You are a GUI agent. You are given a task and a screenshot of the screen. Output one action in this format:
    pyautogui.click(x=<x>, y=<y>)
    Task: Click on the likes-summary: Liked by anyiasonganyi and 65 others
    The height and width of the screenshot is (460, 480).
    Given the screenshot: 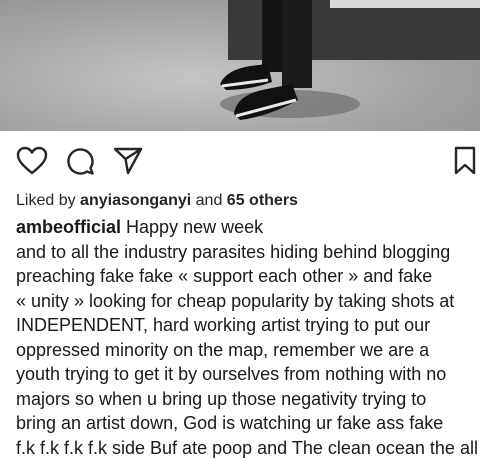 What is the action you would take?
    pyautogui.click(x=157, y=201)
    